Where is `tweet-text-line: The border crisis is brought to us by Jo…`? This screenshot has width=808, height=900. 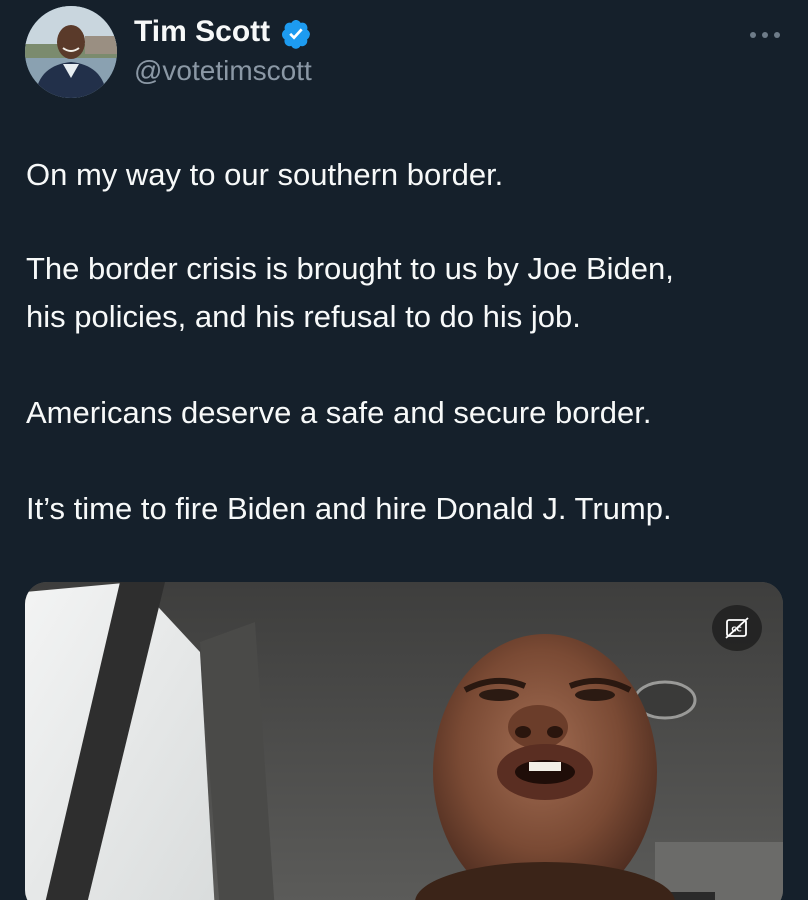
tweet-text-line: The border crisis is brought to us by Jo… is located at coordinates (350, 268).